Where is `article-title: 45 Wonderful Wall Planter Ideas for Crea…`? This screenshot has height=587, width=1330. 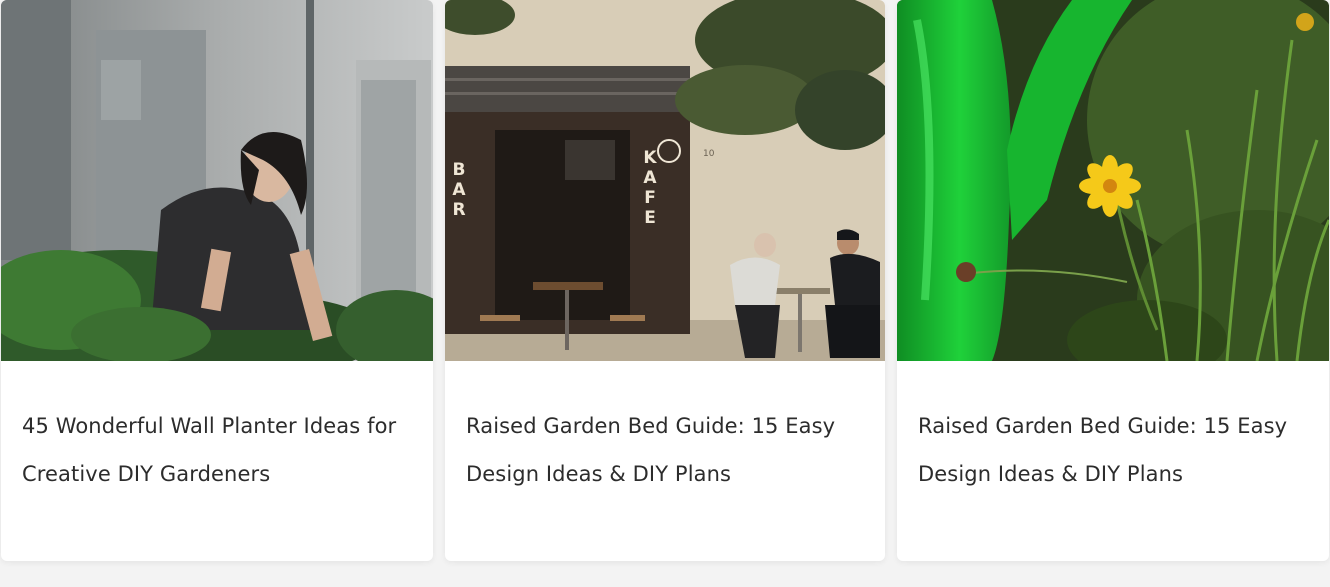
article-title: 45 Wonderful Wall Planter Ideas for Crea… is located at coordinates (218, 450).